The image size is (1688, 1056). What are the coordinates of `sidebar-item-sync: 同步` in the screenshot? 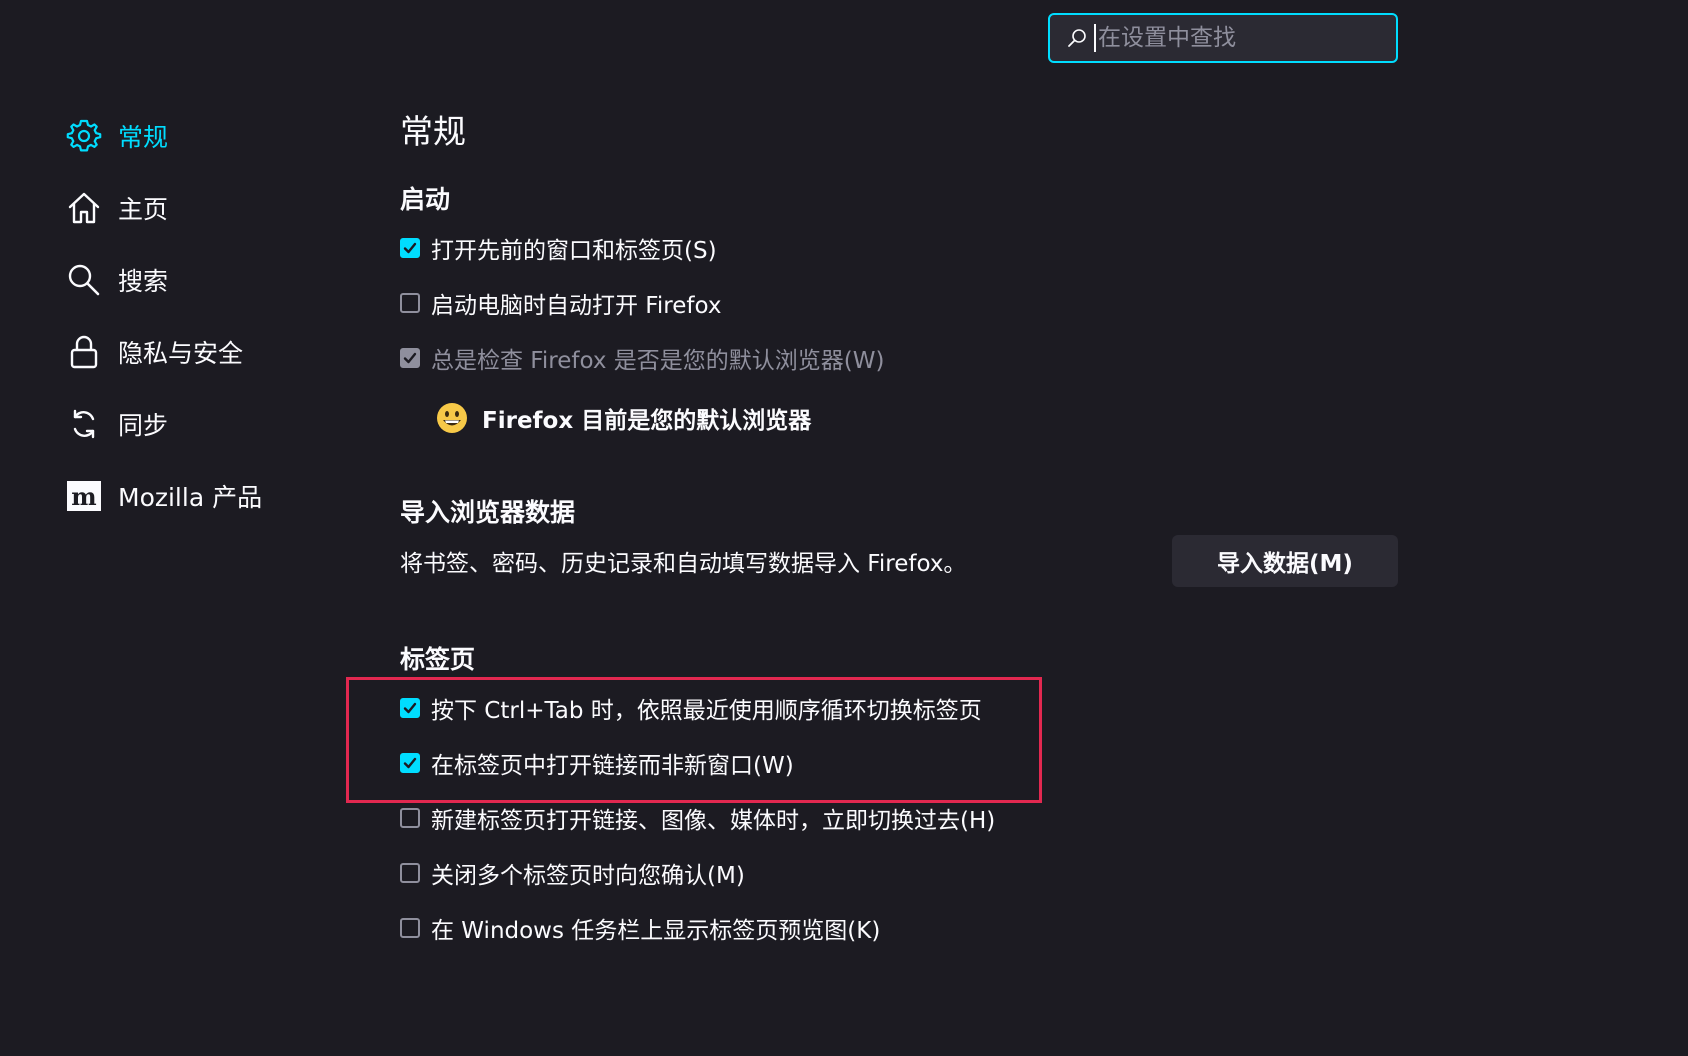 It's located at (214, 424).